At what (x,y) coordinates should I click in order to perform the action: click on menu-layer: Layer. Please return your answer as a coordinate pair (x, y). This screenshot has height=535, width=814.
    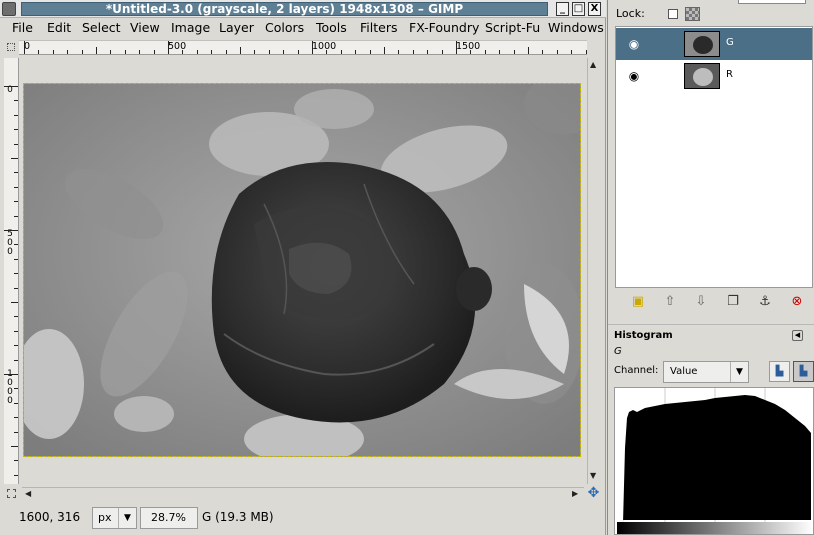
    Looking at the image, I should click on (236, 28).